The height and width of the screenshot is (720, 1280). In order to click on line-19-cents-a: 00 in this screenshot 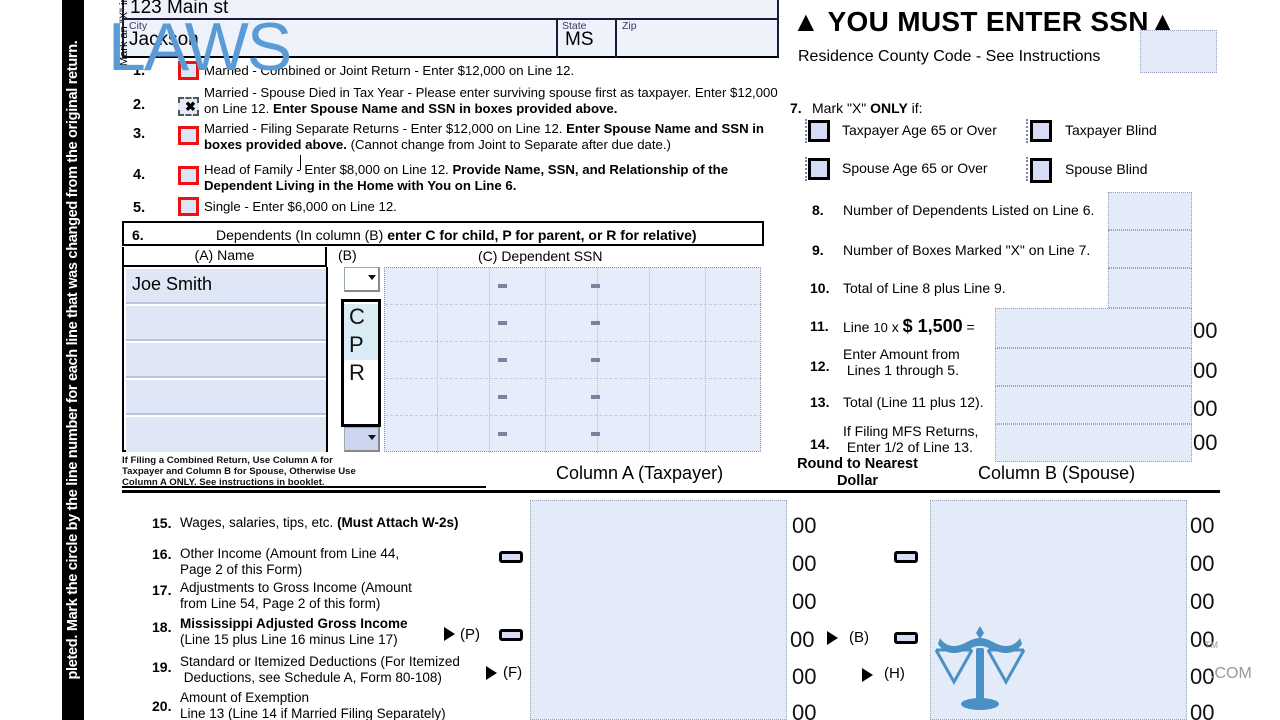, I will do `click(804, 676)`.